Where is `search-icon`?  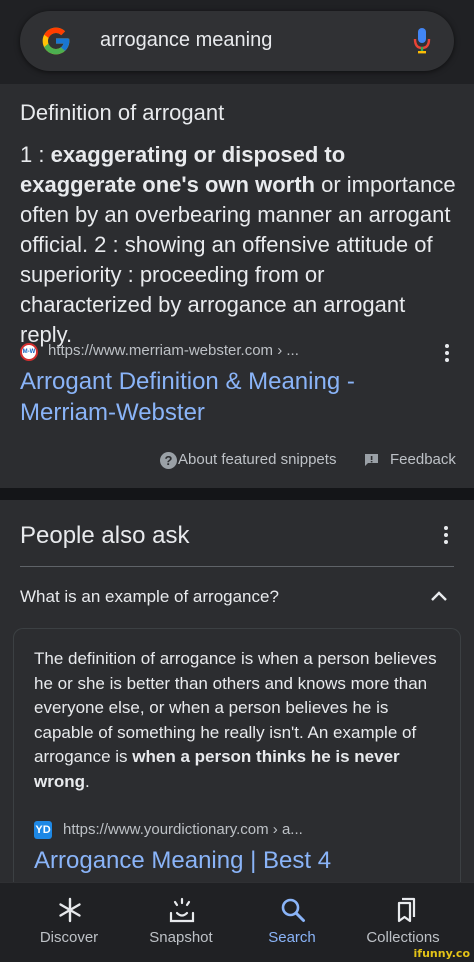
search-icon is located at coordinates (293, 910).